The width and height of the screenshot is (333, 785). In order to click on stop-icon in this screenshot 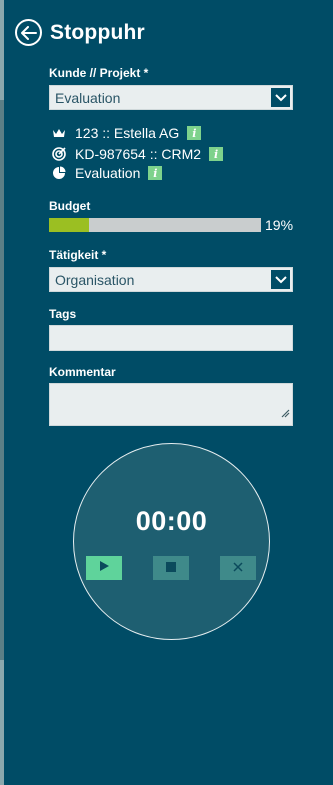, I will do `click(171, 568)`.